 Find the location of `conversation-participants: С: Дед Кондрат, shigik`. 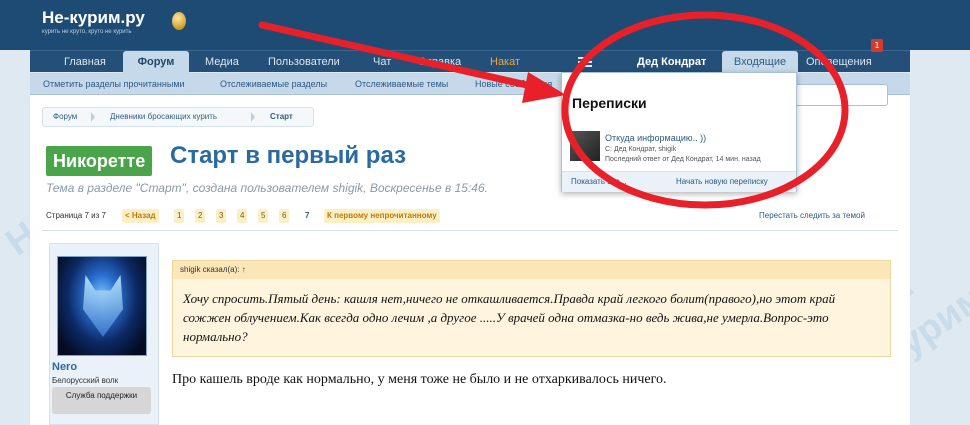

conversation-participants: С: Дед Кондрат, shigik is located at coordinates (641, 149).